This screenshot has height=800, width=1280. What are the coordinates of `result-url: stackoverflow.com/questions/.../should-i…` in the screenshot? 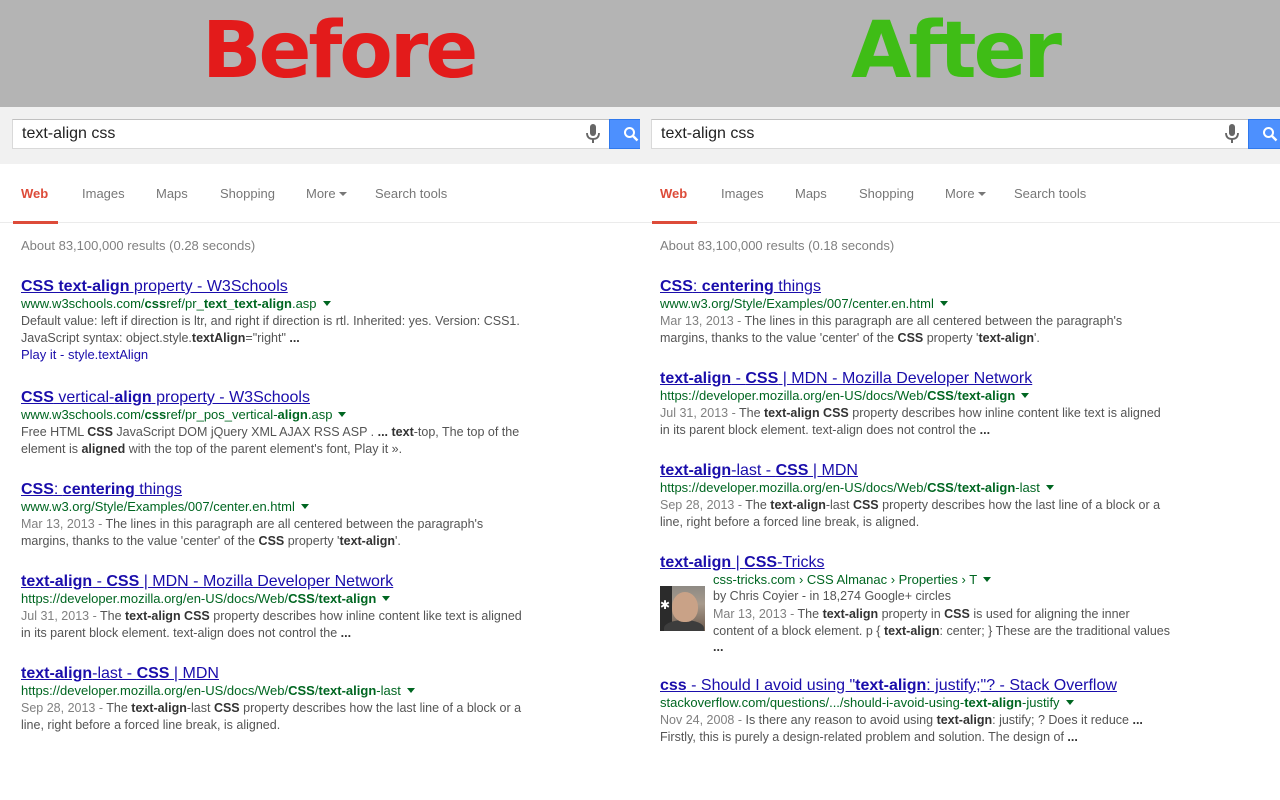 It's located at (915, 703).